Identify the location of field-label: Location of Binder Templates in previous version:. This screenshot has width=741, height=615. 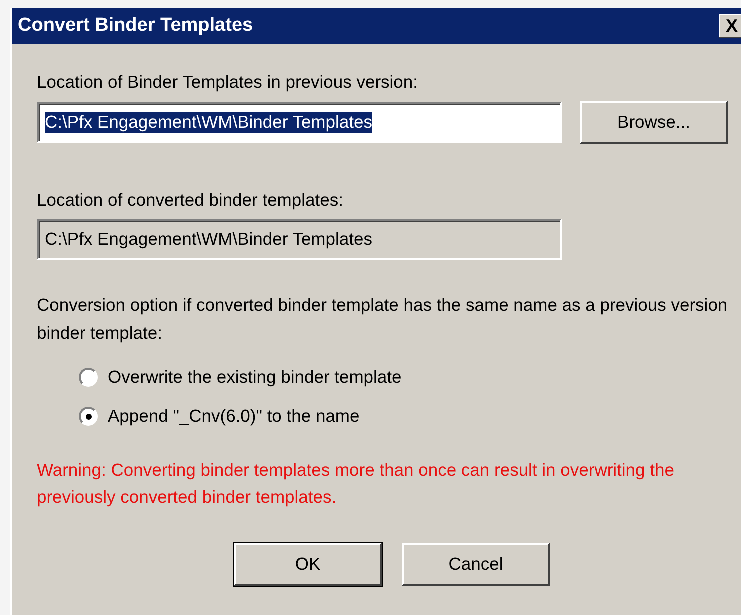
(228, 82).